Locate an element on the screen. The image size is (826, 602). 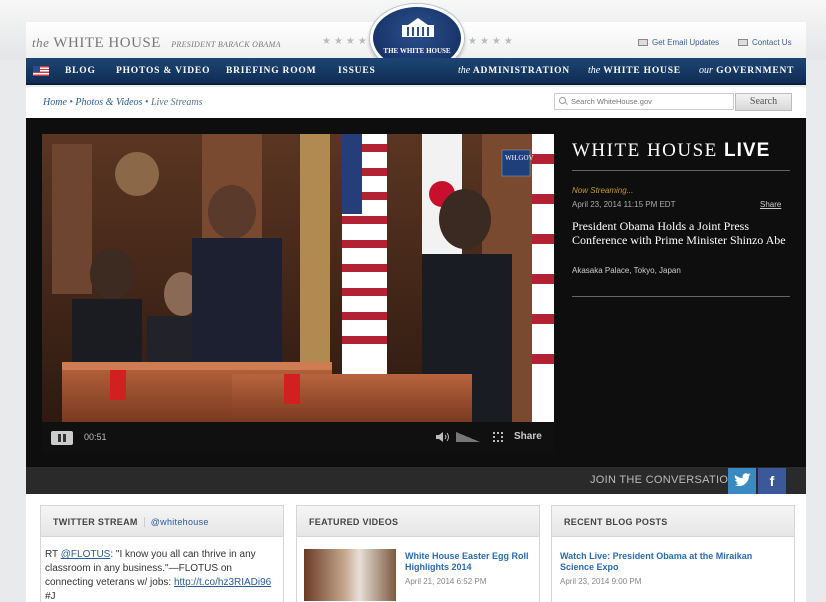
featured-video-date: April 21, 2014 6:52 PM is located at coordinates (446, 581).